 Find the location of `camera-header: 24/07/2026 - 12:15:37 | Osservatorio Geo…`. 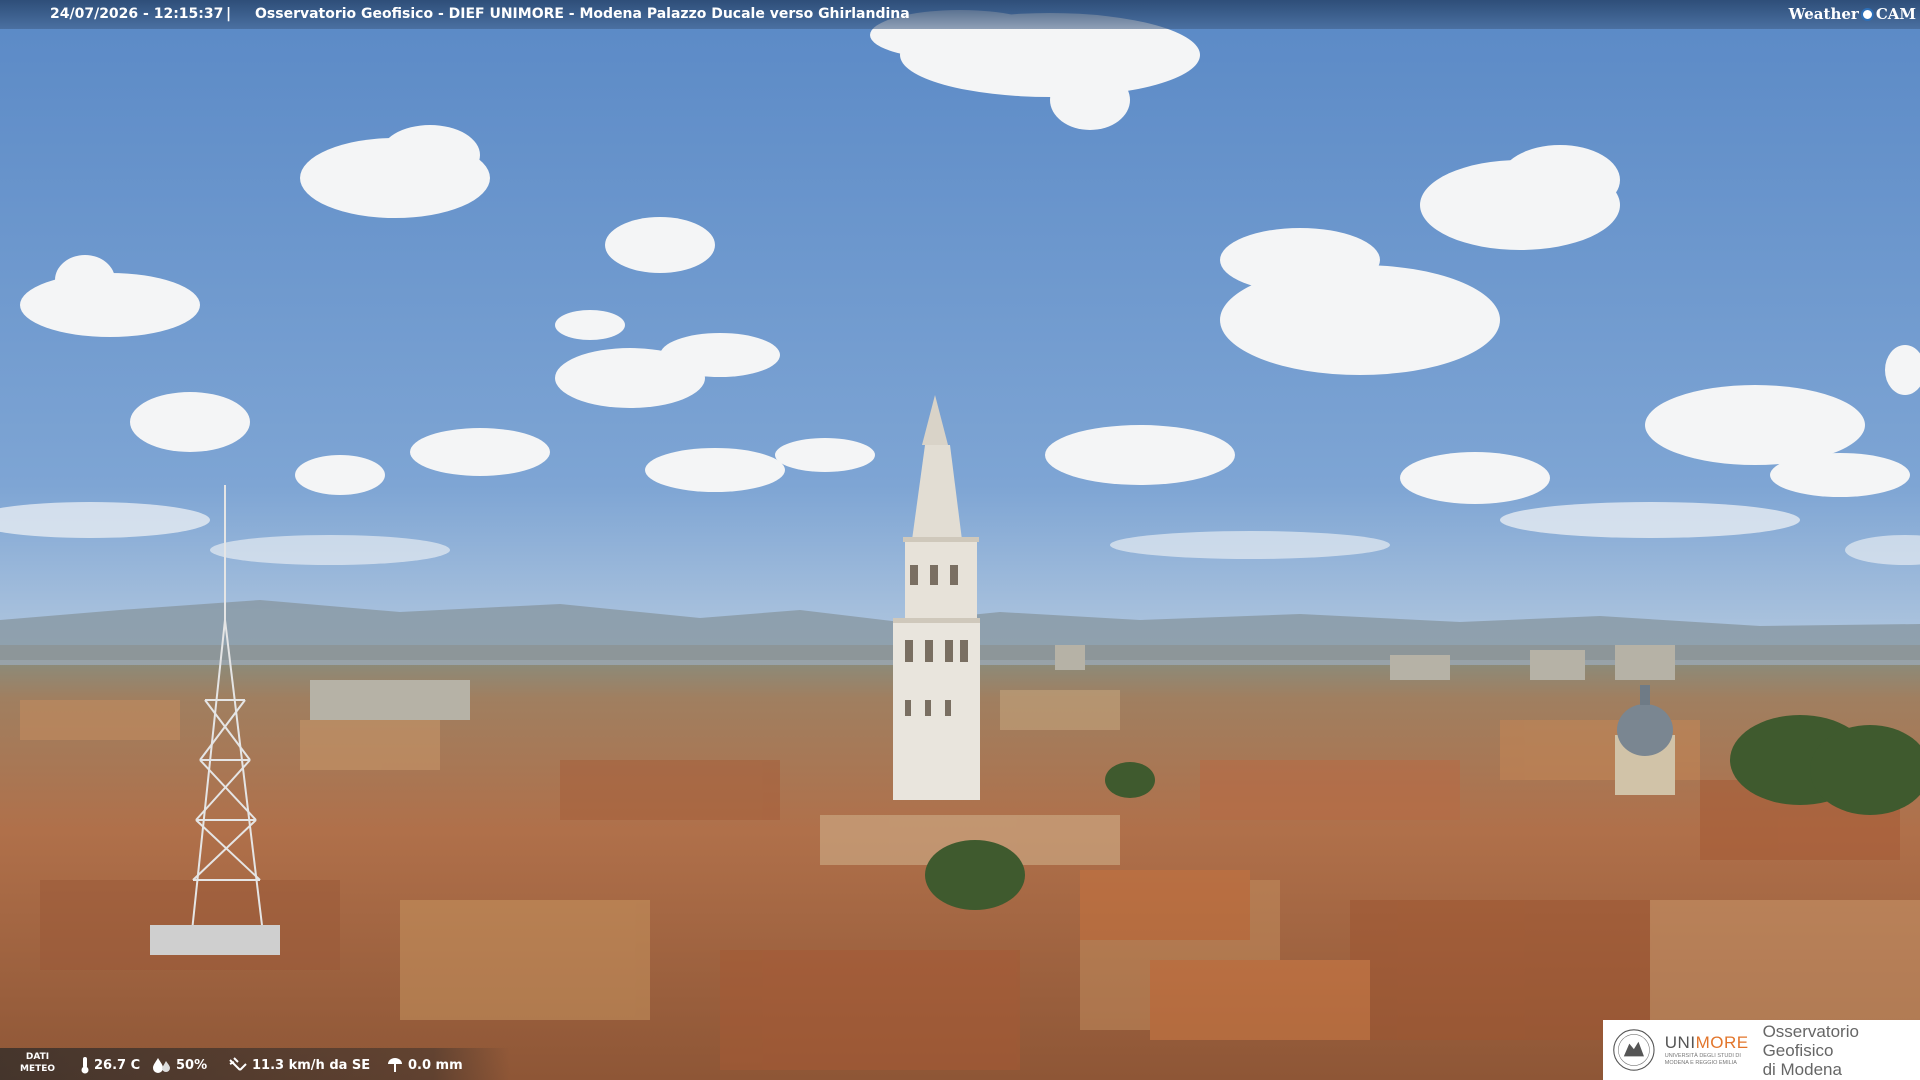

camera-header: 24/07/2026 - 12:15:37 | Osservatorio Geo… is located at coordinates (960, 14).